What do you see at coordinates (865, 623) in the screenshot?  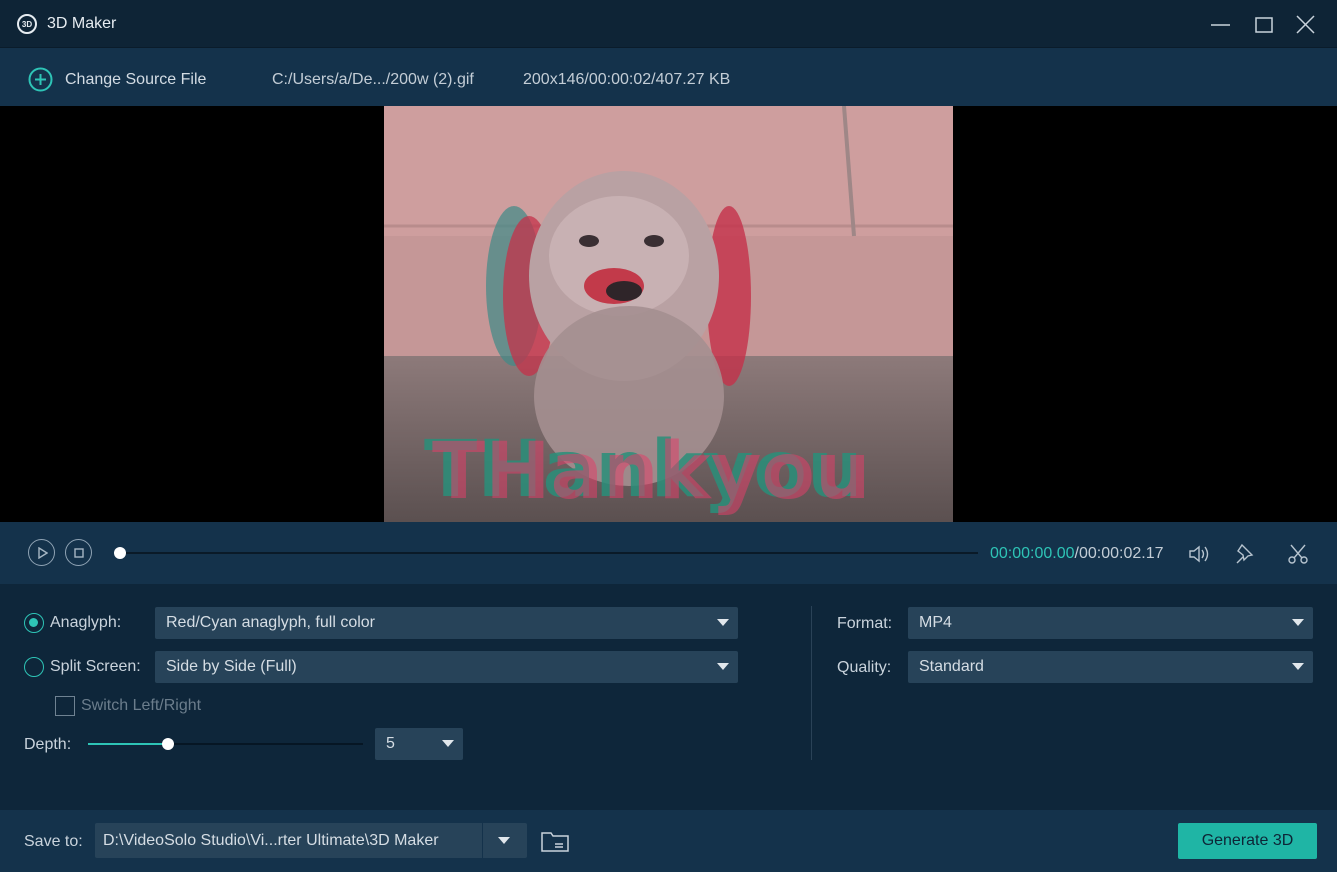 I see `format-label: Format:` at bounding box center [865, 623].